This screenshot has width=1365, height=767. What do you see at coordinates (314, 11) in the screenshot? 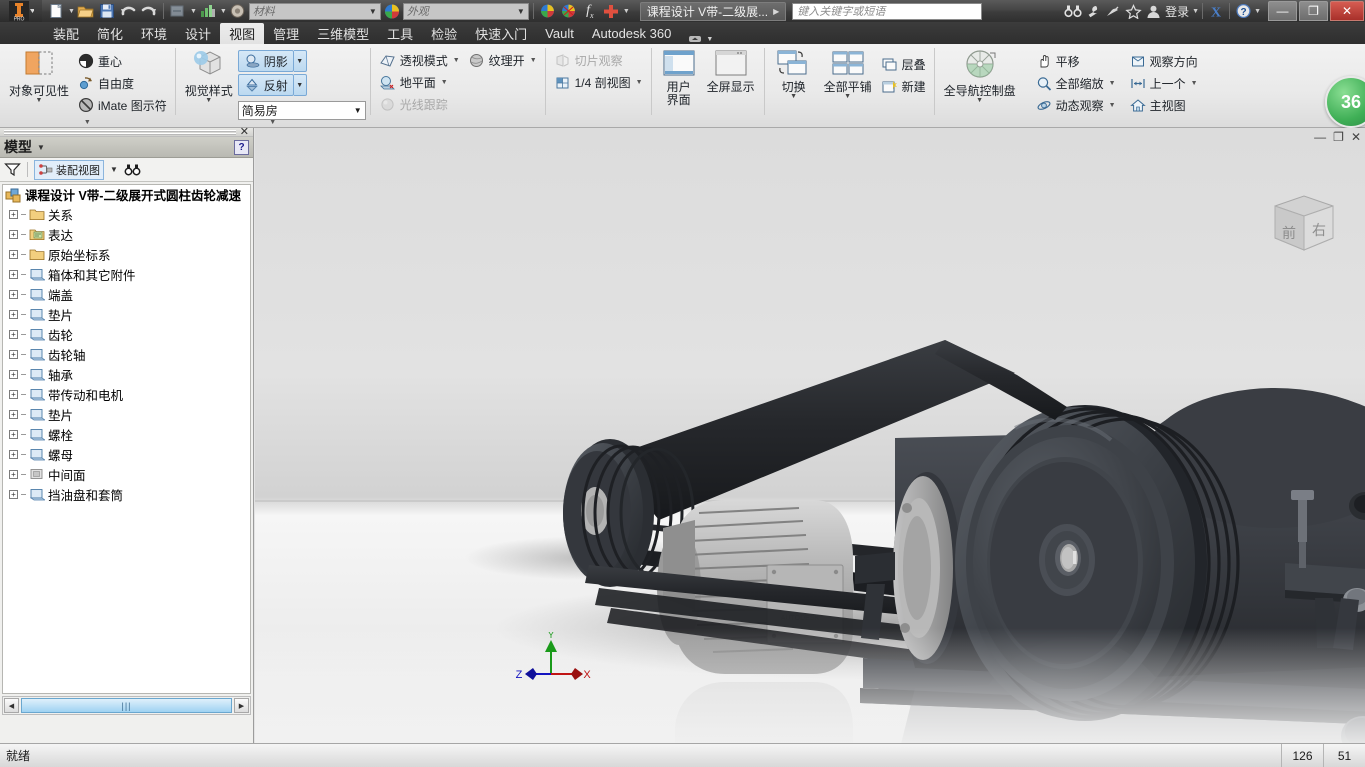
I see `material-combo: 材料 ▼` at bounding box center [314, 11].